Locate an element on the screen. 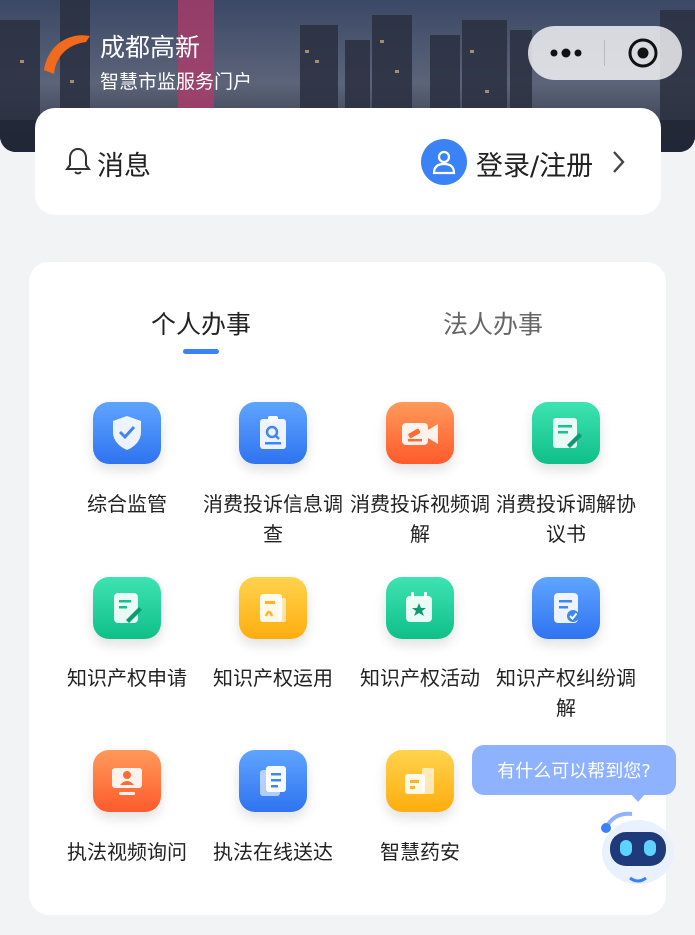  target-close-icon is located at coordinates (643, 53).